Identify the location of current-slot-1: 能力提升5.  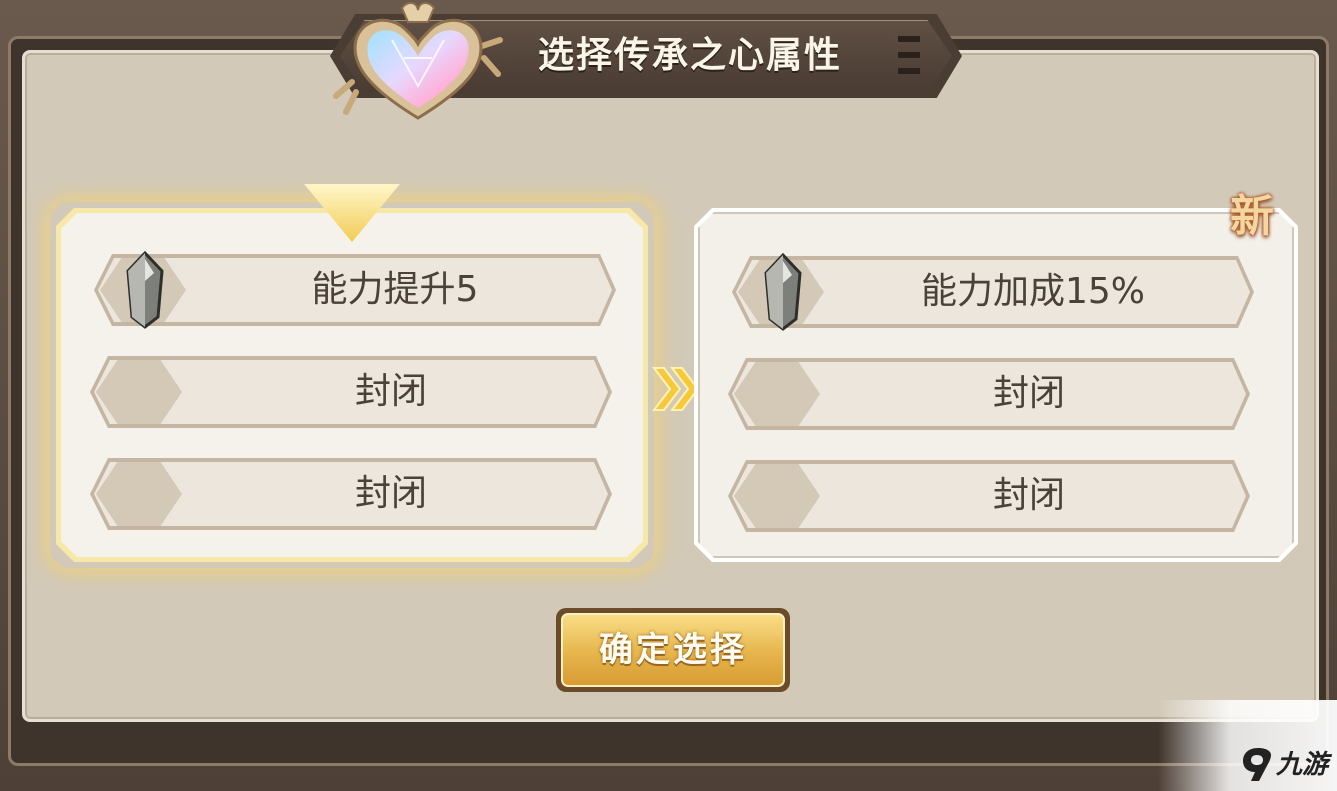
(355, 290).